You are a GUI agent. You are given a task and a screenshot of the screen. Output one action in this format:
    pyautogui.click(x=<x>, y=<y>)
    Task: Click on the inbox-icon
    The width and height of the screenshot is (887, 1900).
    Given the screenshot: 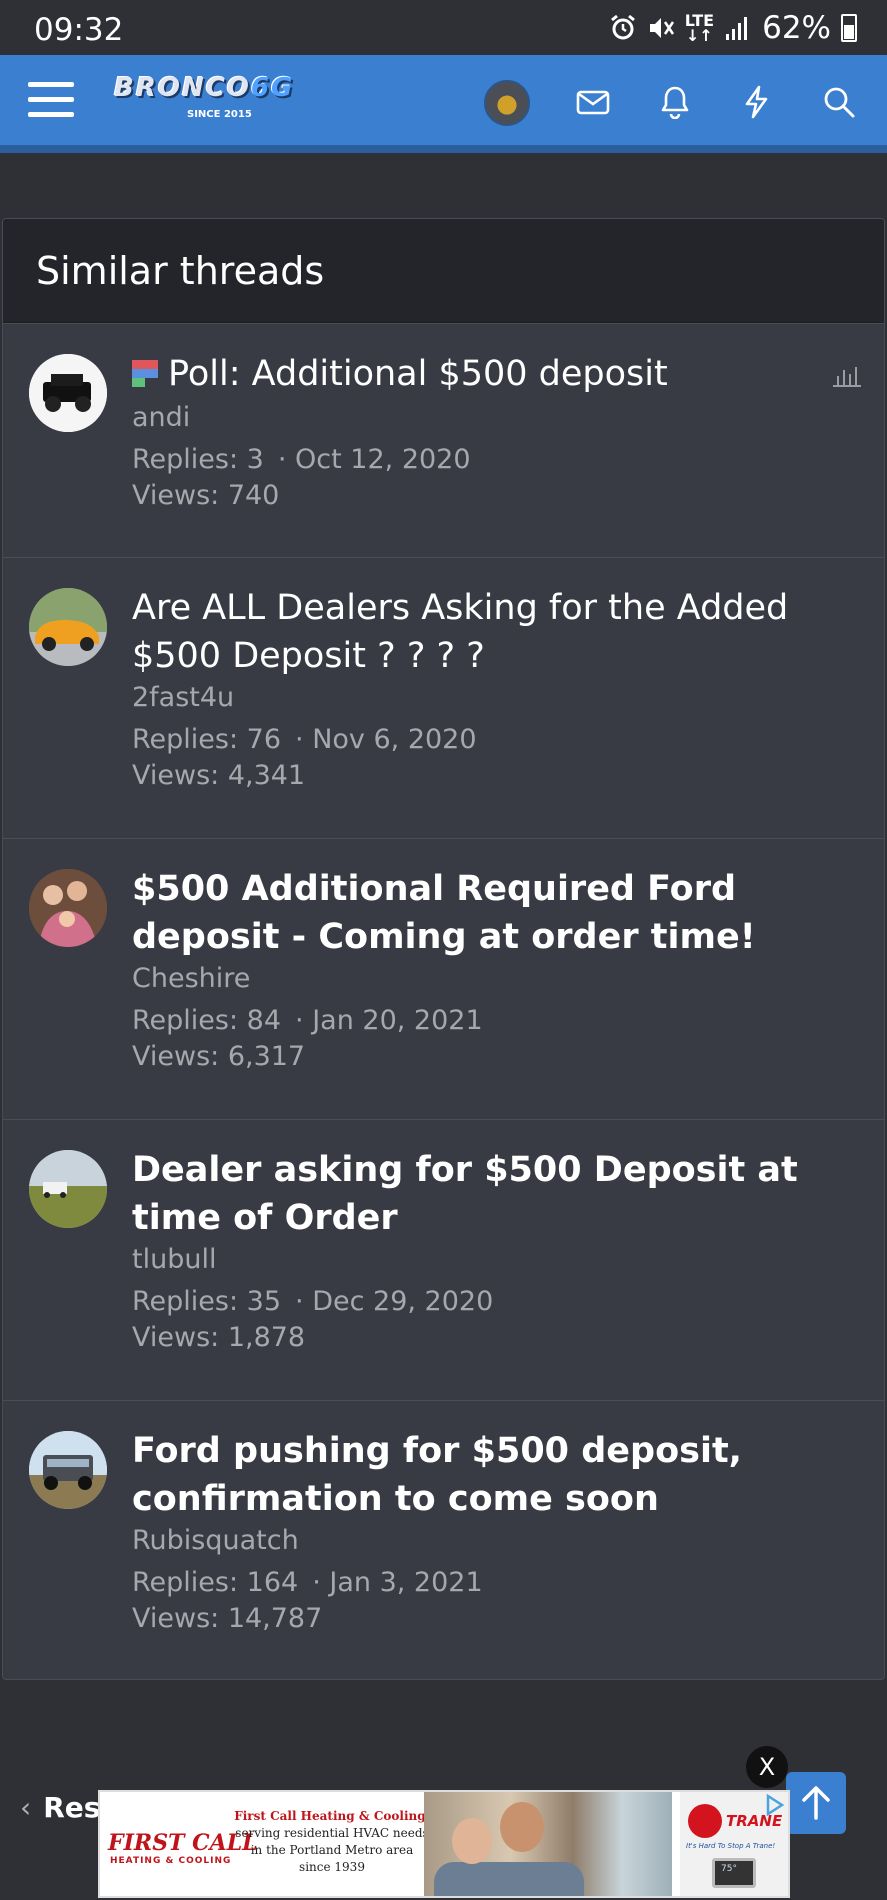 What is the action you would take?
    pyautogui.click(x=593, y=102)
    